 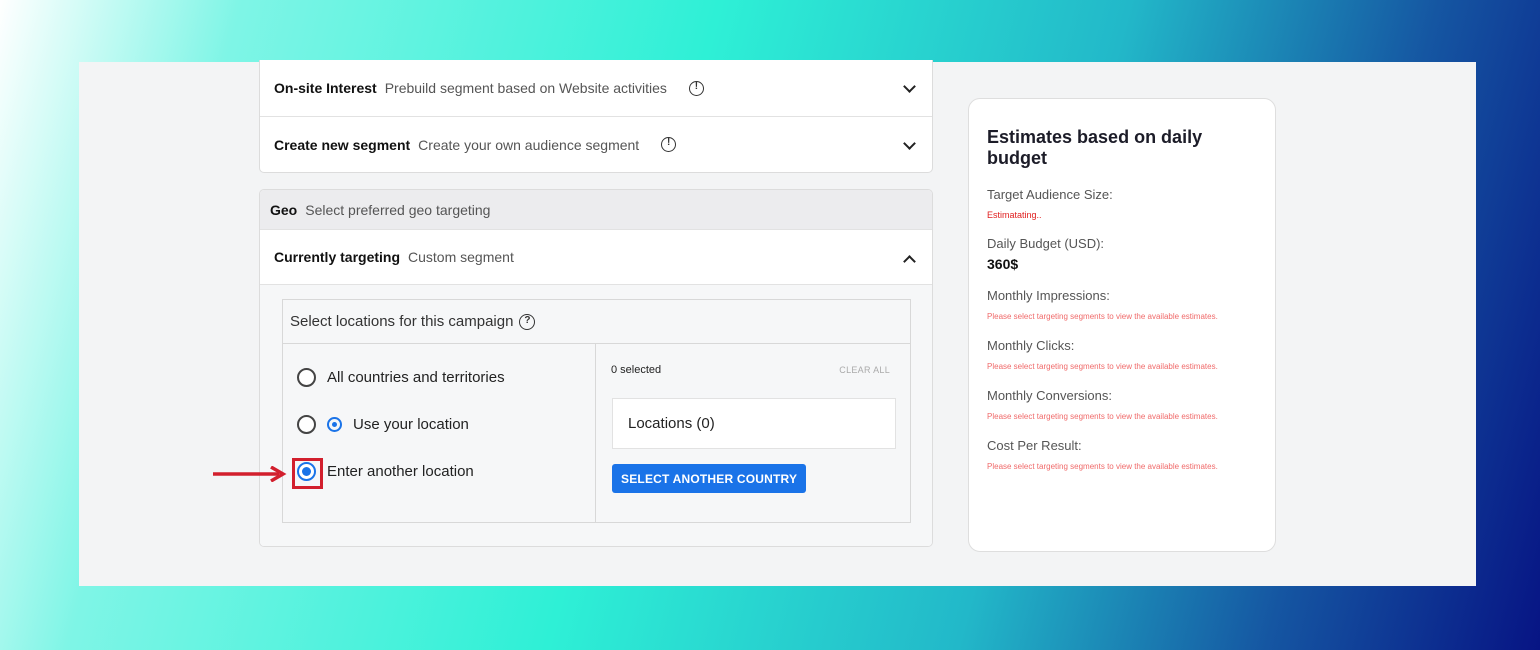 I want to click on geo-desc: Select preferred geo targeting, so click(x=398, y=209).